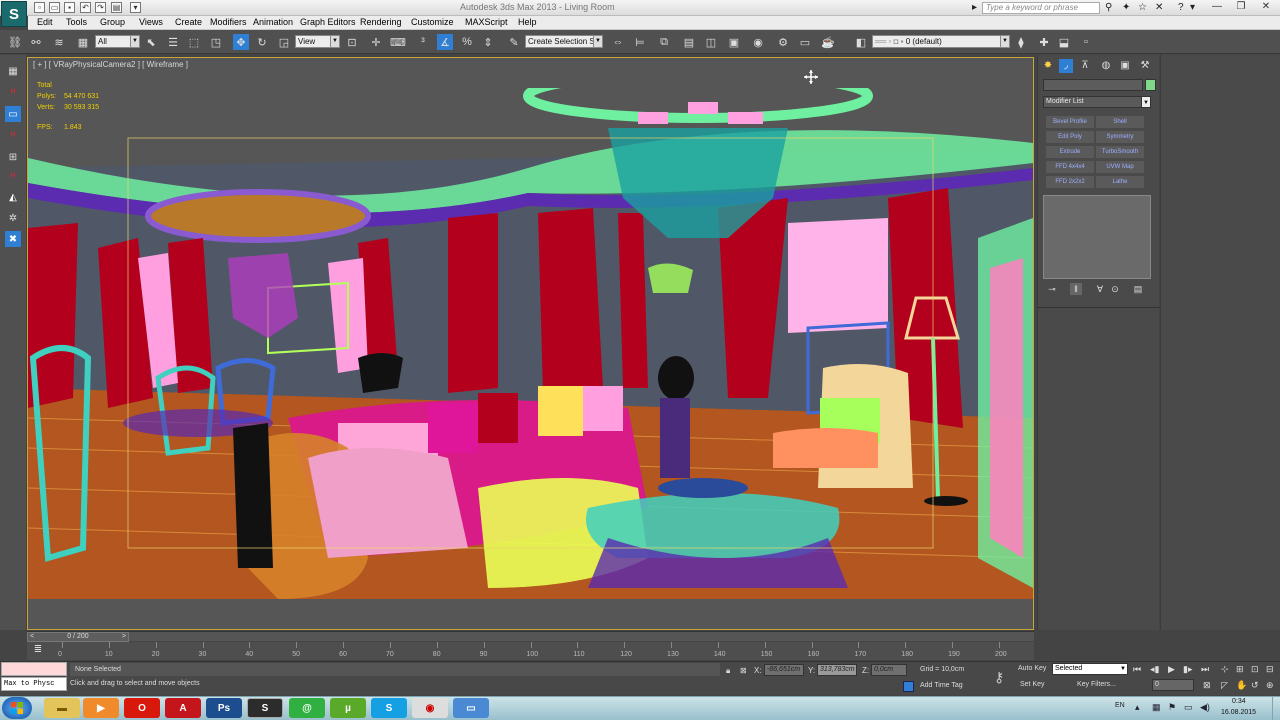  Describe the element at coordinates (1052, 289) in the screenshot. I see `pin-stack-icon: ⊸` at that location.